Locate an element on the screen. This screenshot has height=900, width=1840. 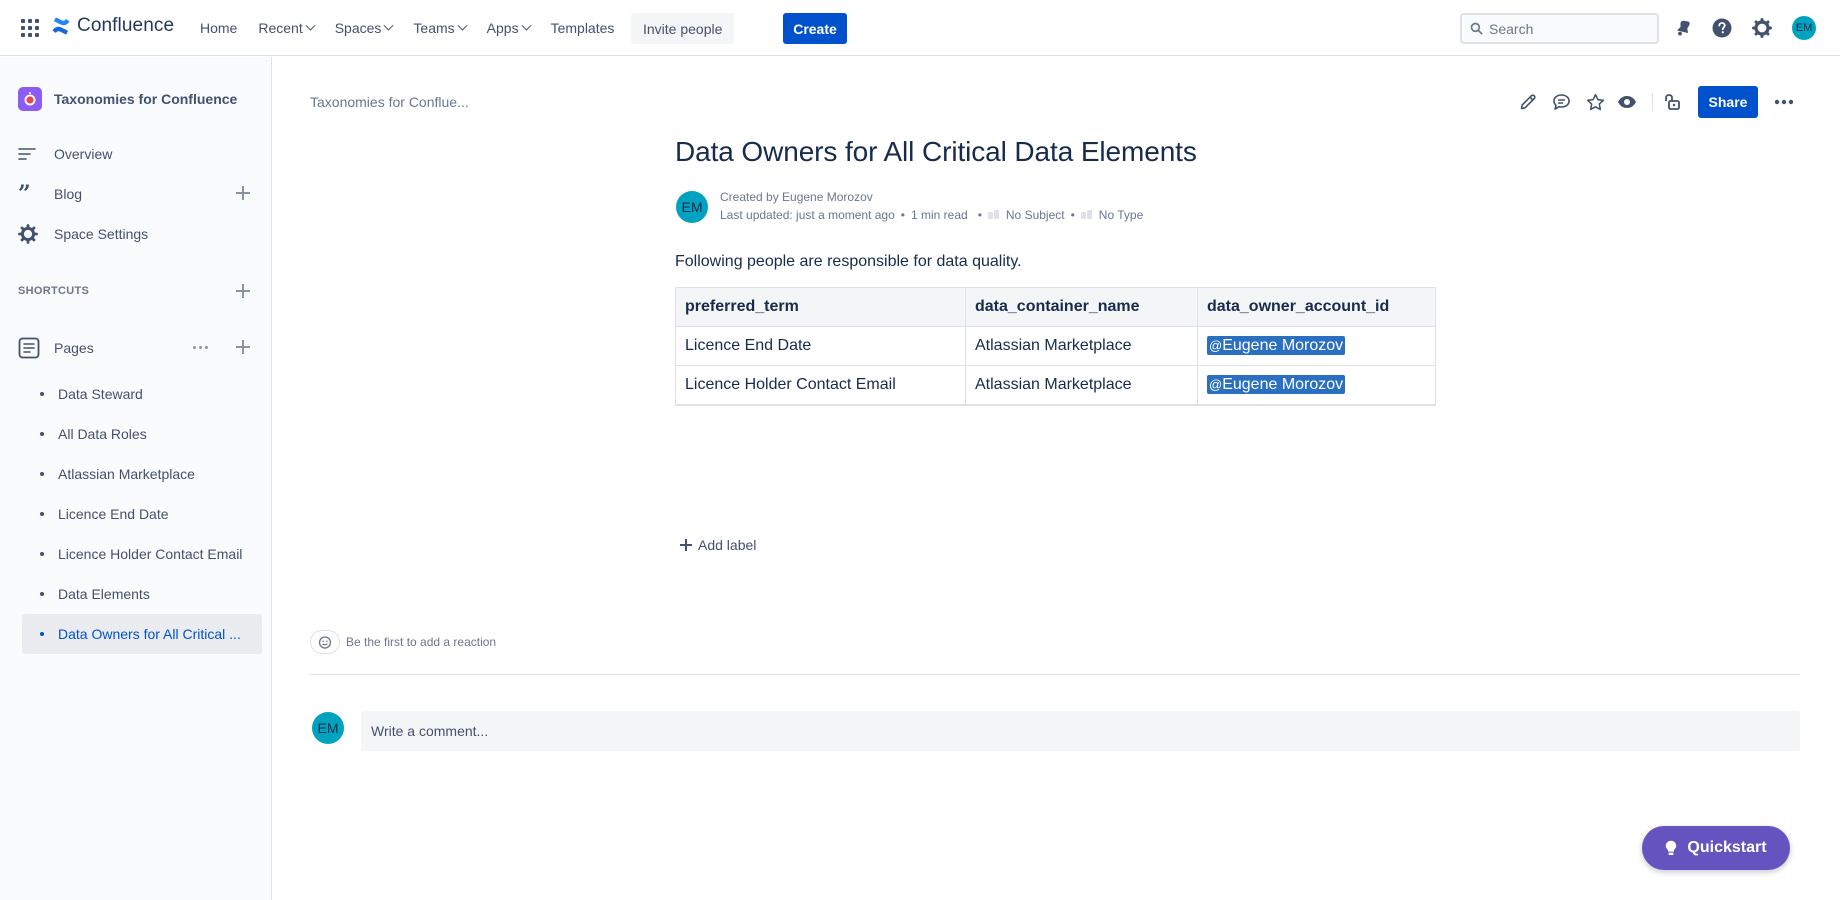
nav-recent: Recent is located at coordinates (285, 28).